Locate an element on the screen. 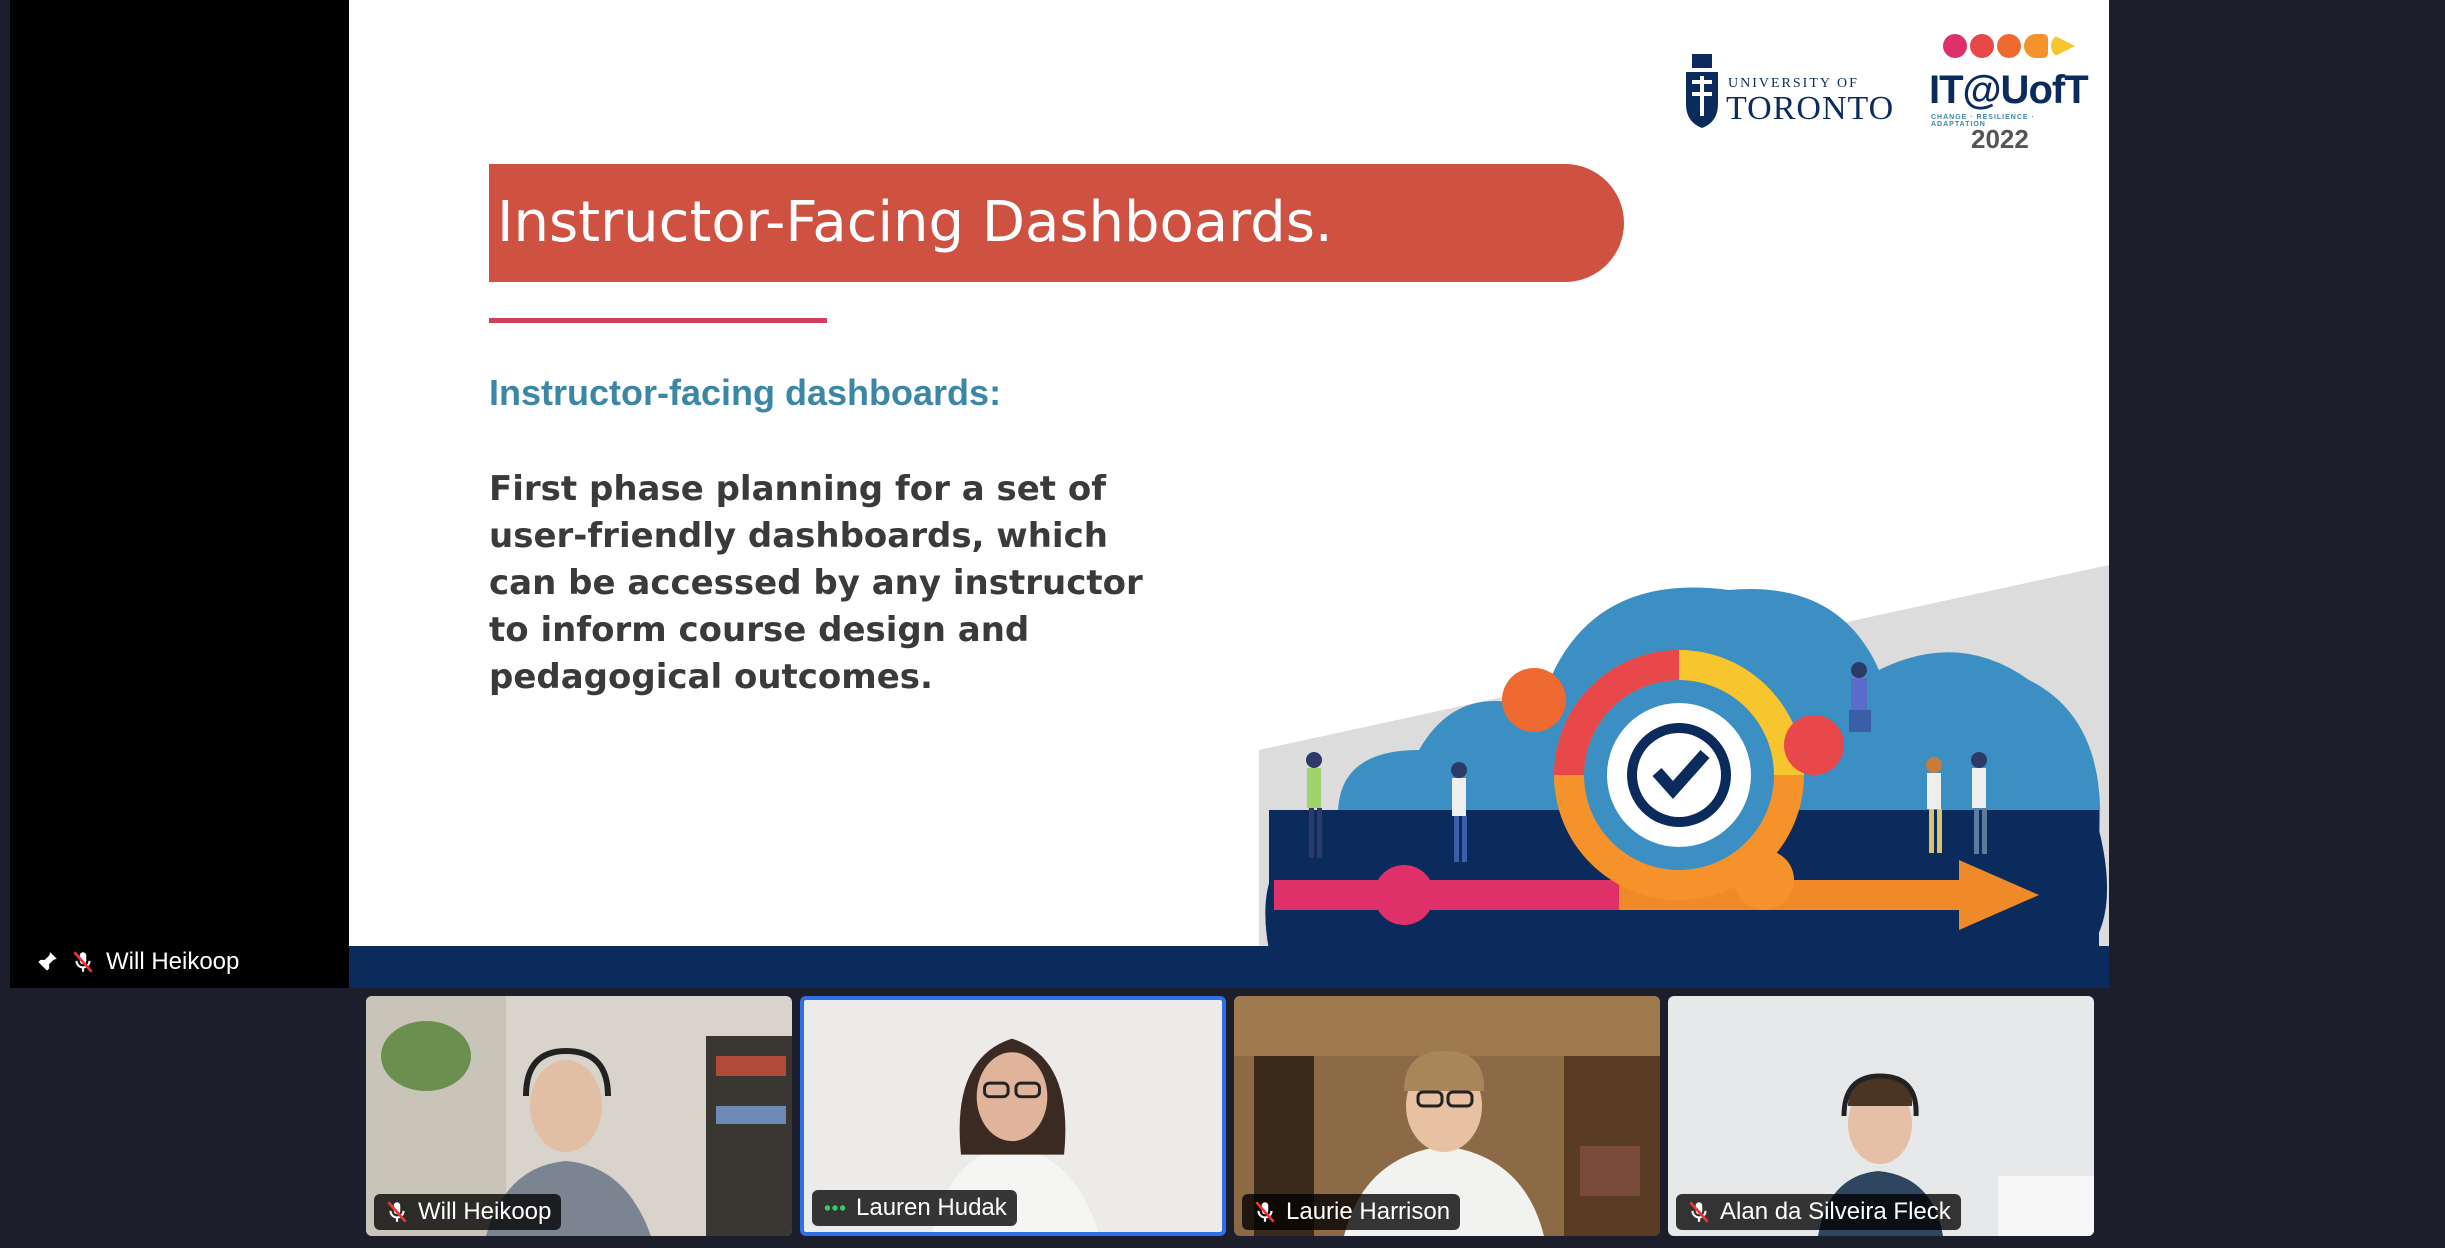  uoft-logo: UNIVERSITY OF TORONTO is located at coordinates (1789, 92).